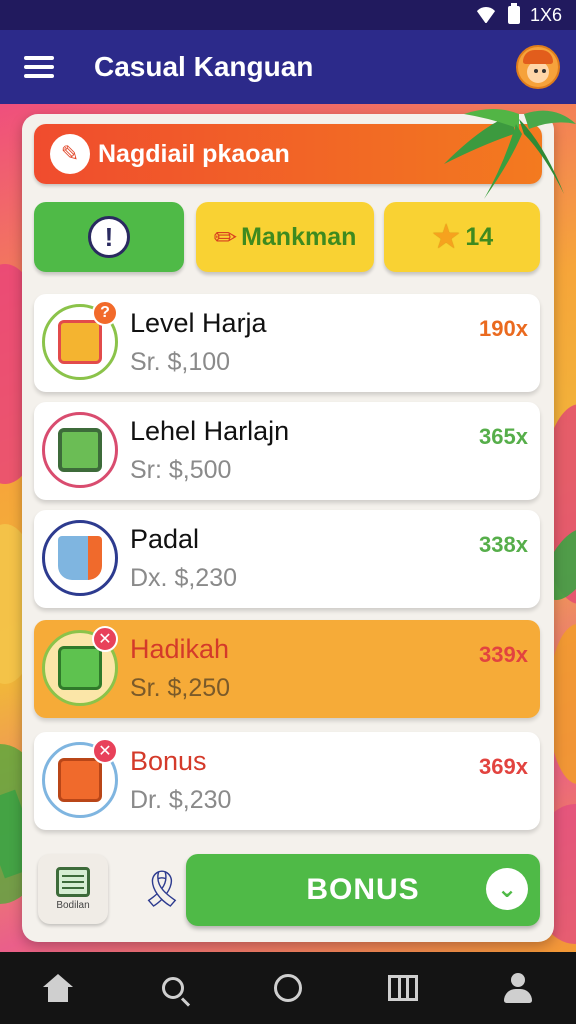 The image size is (576, 1024). What do you see at coordinates (80, 450) in the screenshot?
I see `tablet-icon` at bounding box center [80, 450].